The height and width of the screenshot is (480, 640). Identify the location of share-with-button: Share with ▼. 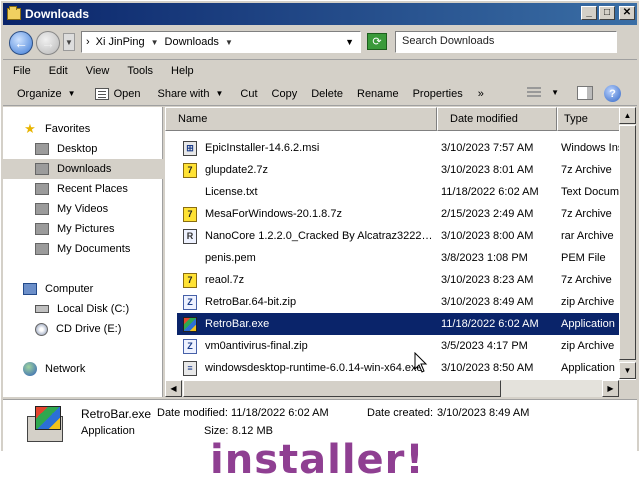
(188, 94).